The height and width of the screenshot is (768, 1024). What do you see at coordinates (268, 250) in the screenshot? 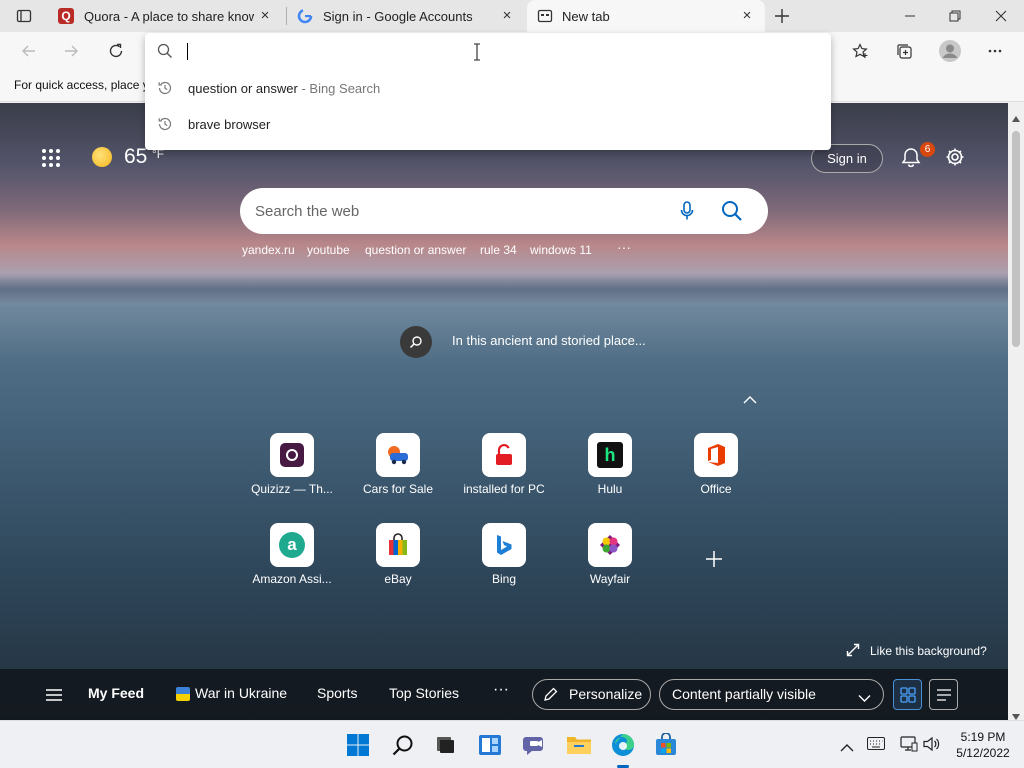
I see `quick-link: yandex.ru` at bounding box center [268, 250].